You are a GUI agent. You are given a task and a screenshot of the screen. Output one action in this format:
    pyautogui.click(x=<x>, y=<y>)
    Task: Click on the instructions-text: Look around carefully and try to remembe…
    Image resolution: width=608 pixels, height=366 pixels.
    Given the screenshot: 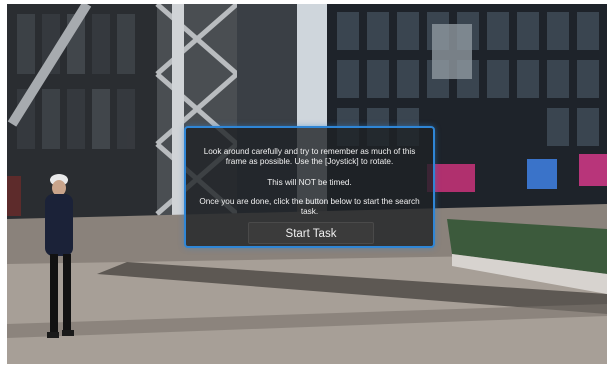 What is the action you would take?
    pyautogui.click(x=309, y=156)
    